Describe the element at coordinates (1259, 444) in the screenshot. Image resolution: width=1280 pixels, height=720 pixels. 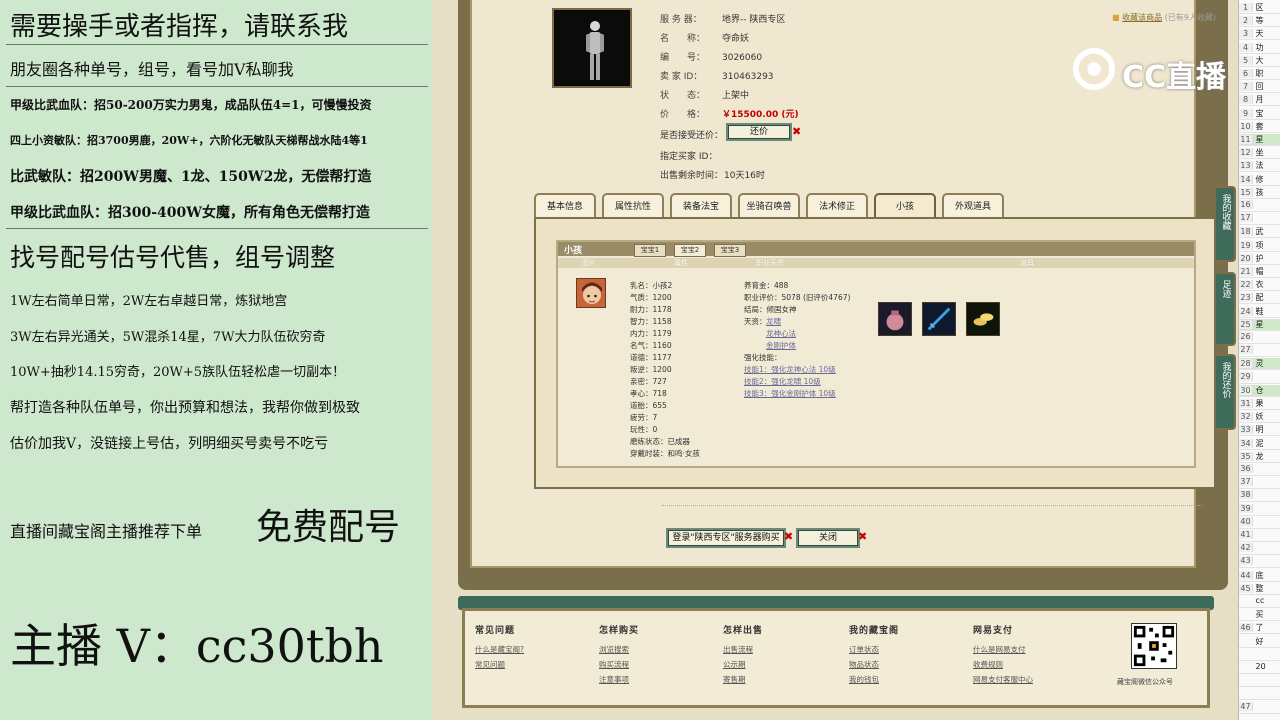
I see `sheet-row: 34 泥` at that location.